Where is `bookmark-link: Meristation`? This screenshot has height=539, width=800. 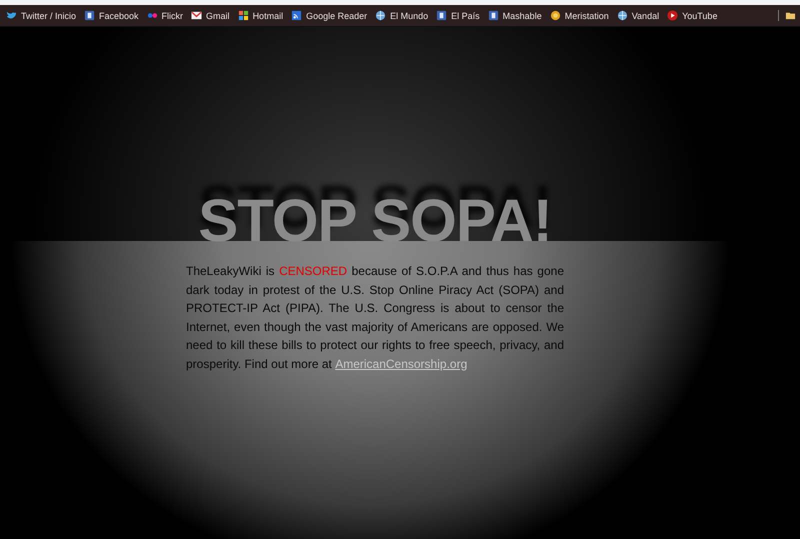 bookmark-link: Meristation is located at coordinates (579, 15).